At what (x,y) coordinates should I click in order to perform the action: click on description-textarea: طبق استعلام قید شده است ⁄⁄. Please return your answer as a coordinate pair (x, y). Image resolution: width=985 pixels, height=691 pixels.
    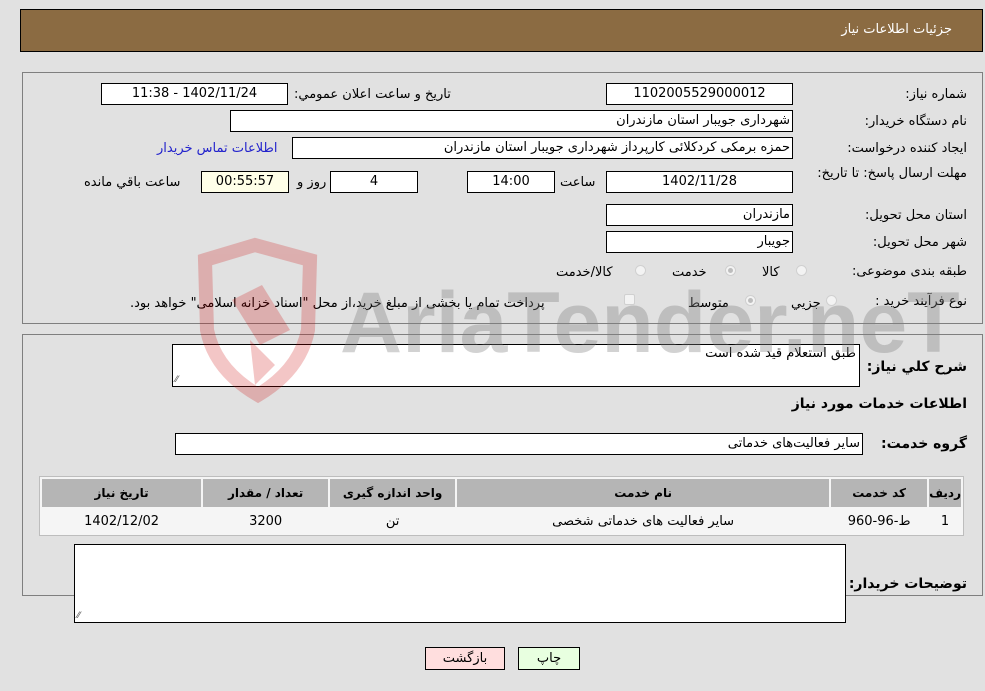
    Looking at the image, I should click on (516, 365).